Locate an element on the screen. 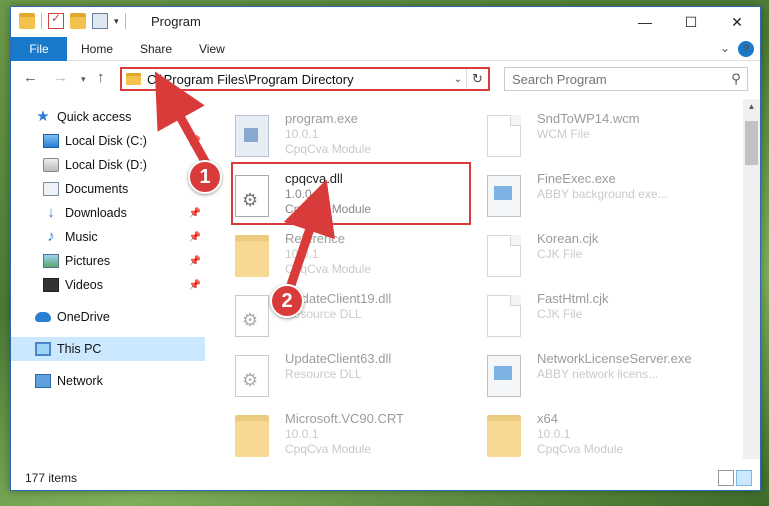 This screenshot has width=769, height=506. close-button: ✕ is located at coordinates (737, 22).